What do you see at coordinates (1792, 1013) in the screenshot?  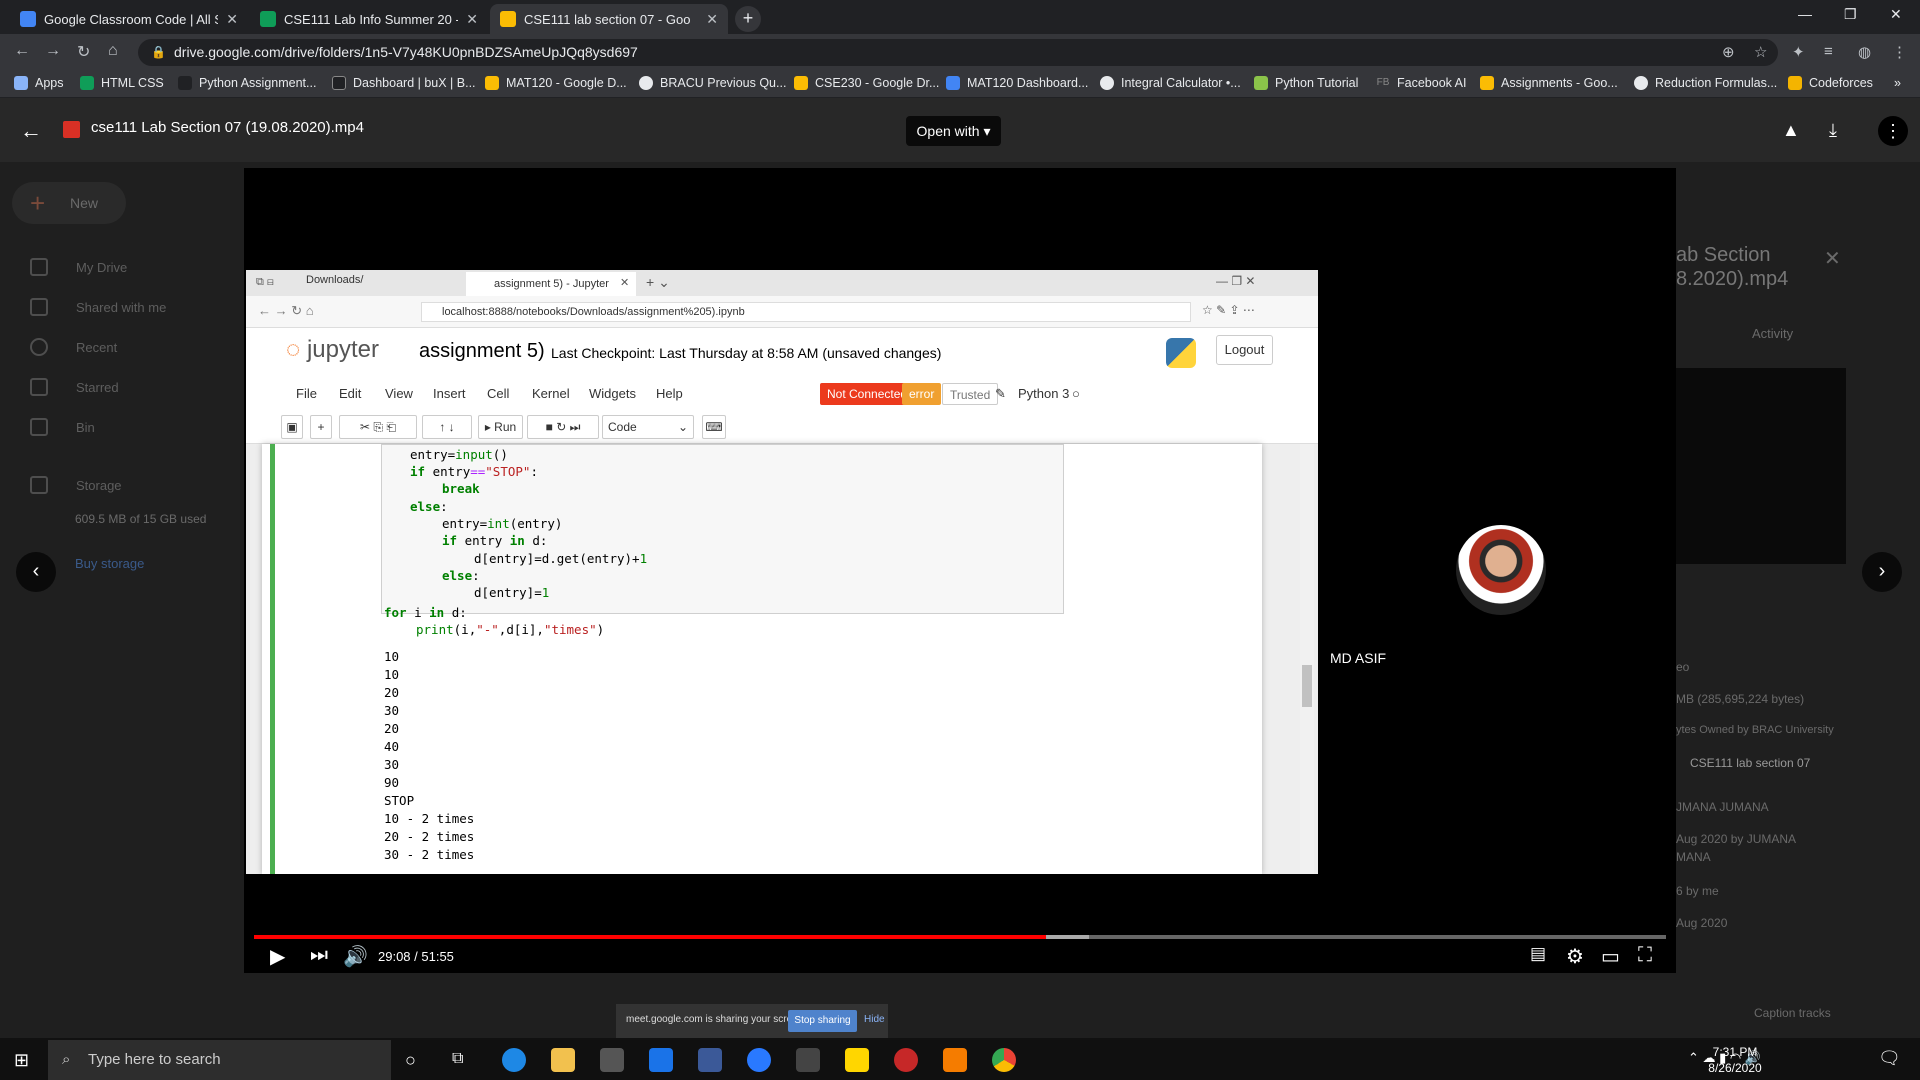 I see `caption-tracks: Caption tracks` at bounding box center [1792, 1013].